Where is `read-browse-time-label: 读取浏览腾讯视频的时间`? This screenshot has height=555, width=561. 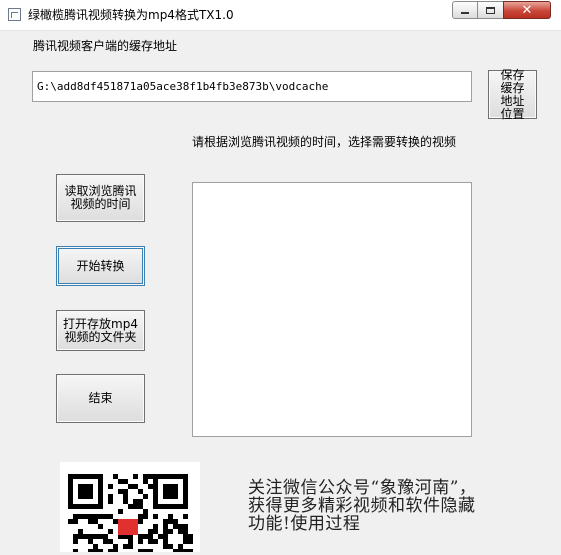 read-browse-time-label: 读取浏览腾讯视频的时间 is located at coordinates (100, 197).